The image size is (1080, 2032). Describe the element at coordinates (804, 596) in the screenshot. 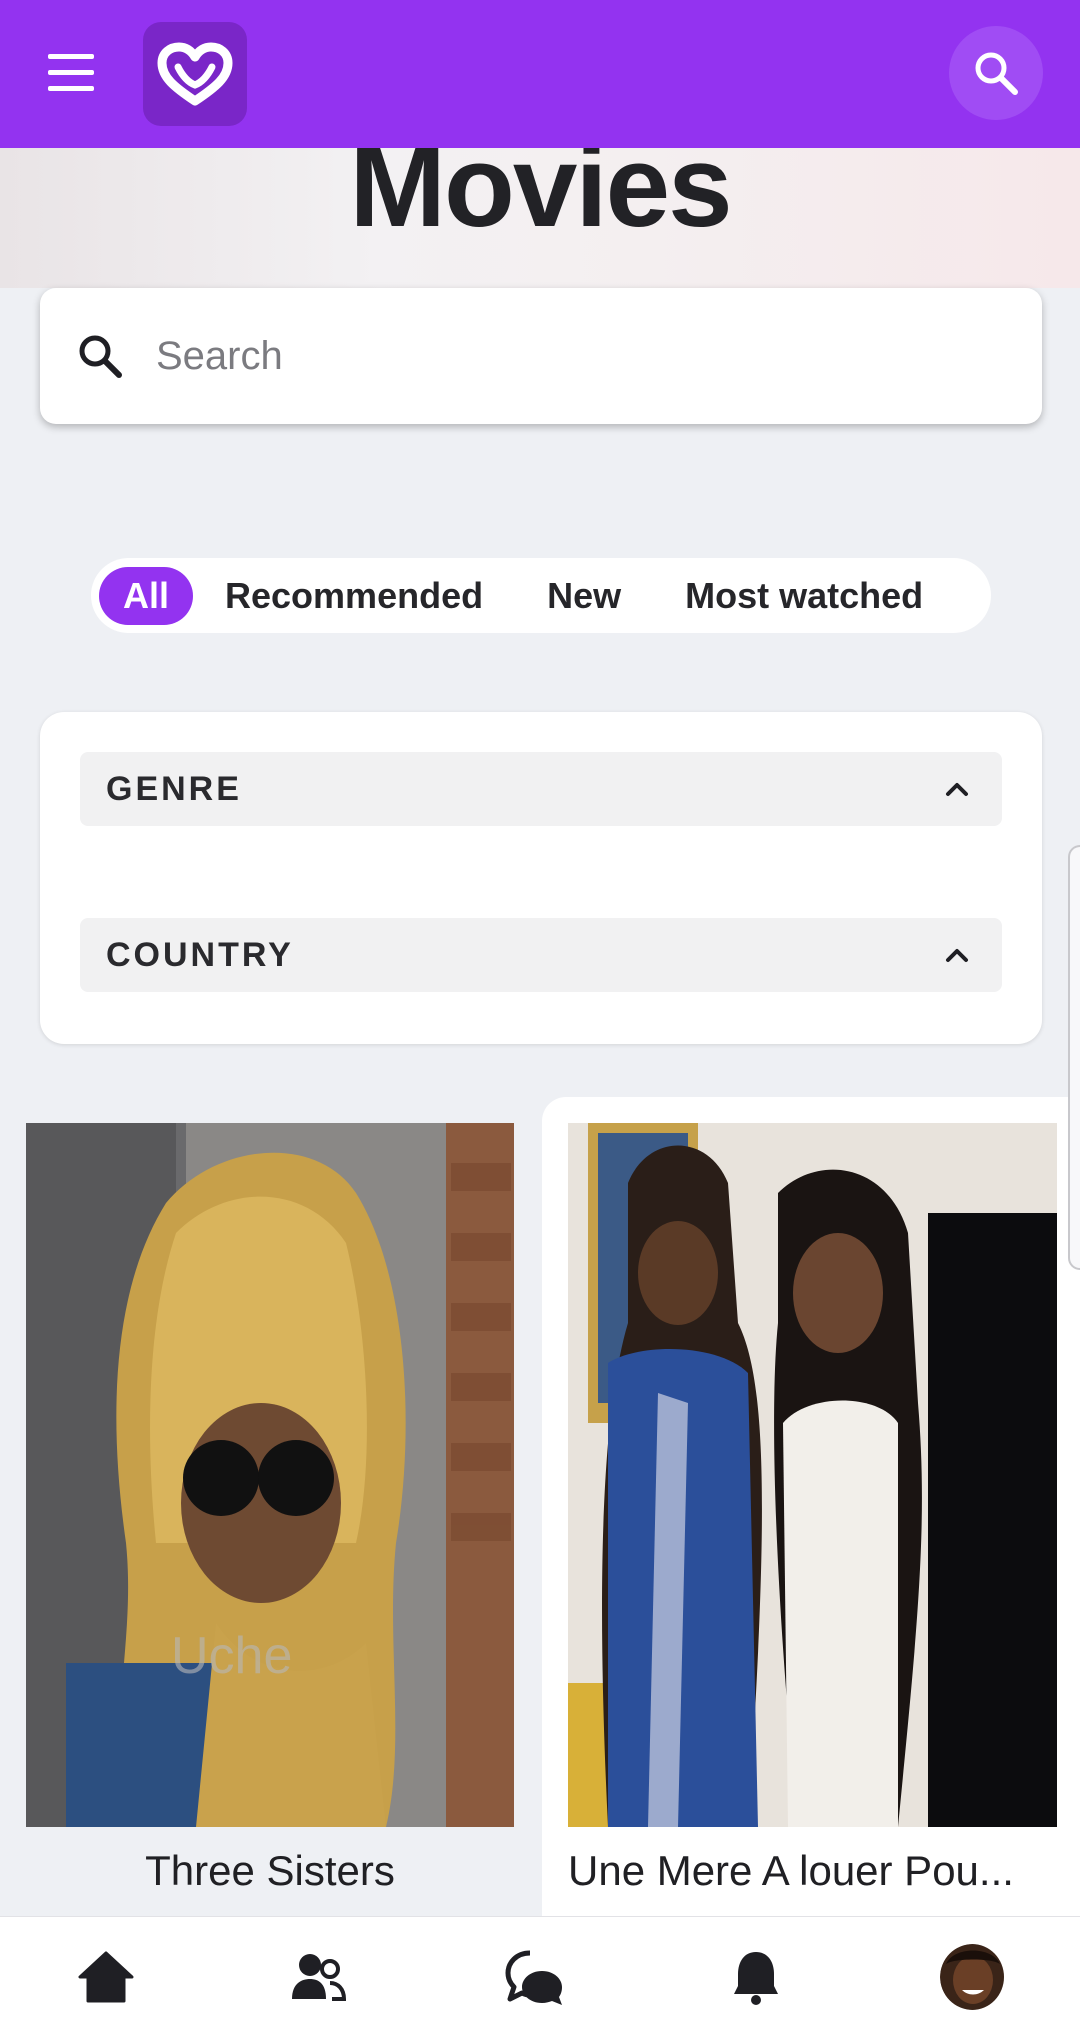

I see `chip-most-watched: Most watched` at that location.